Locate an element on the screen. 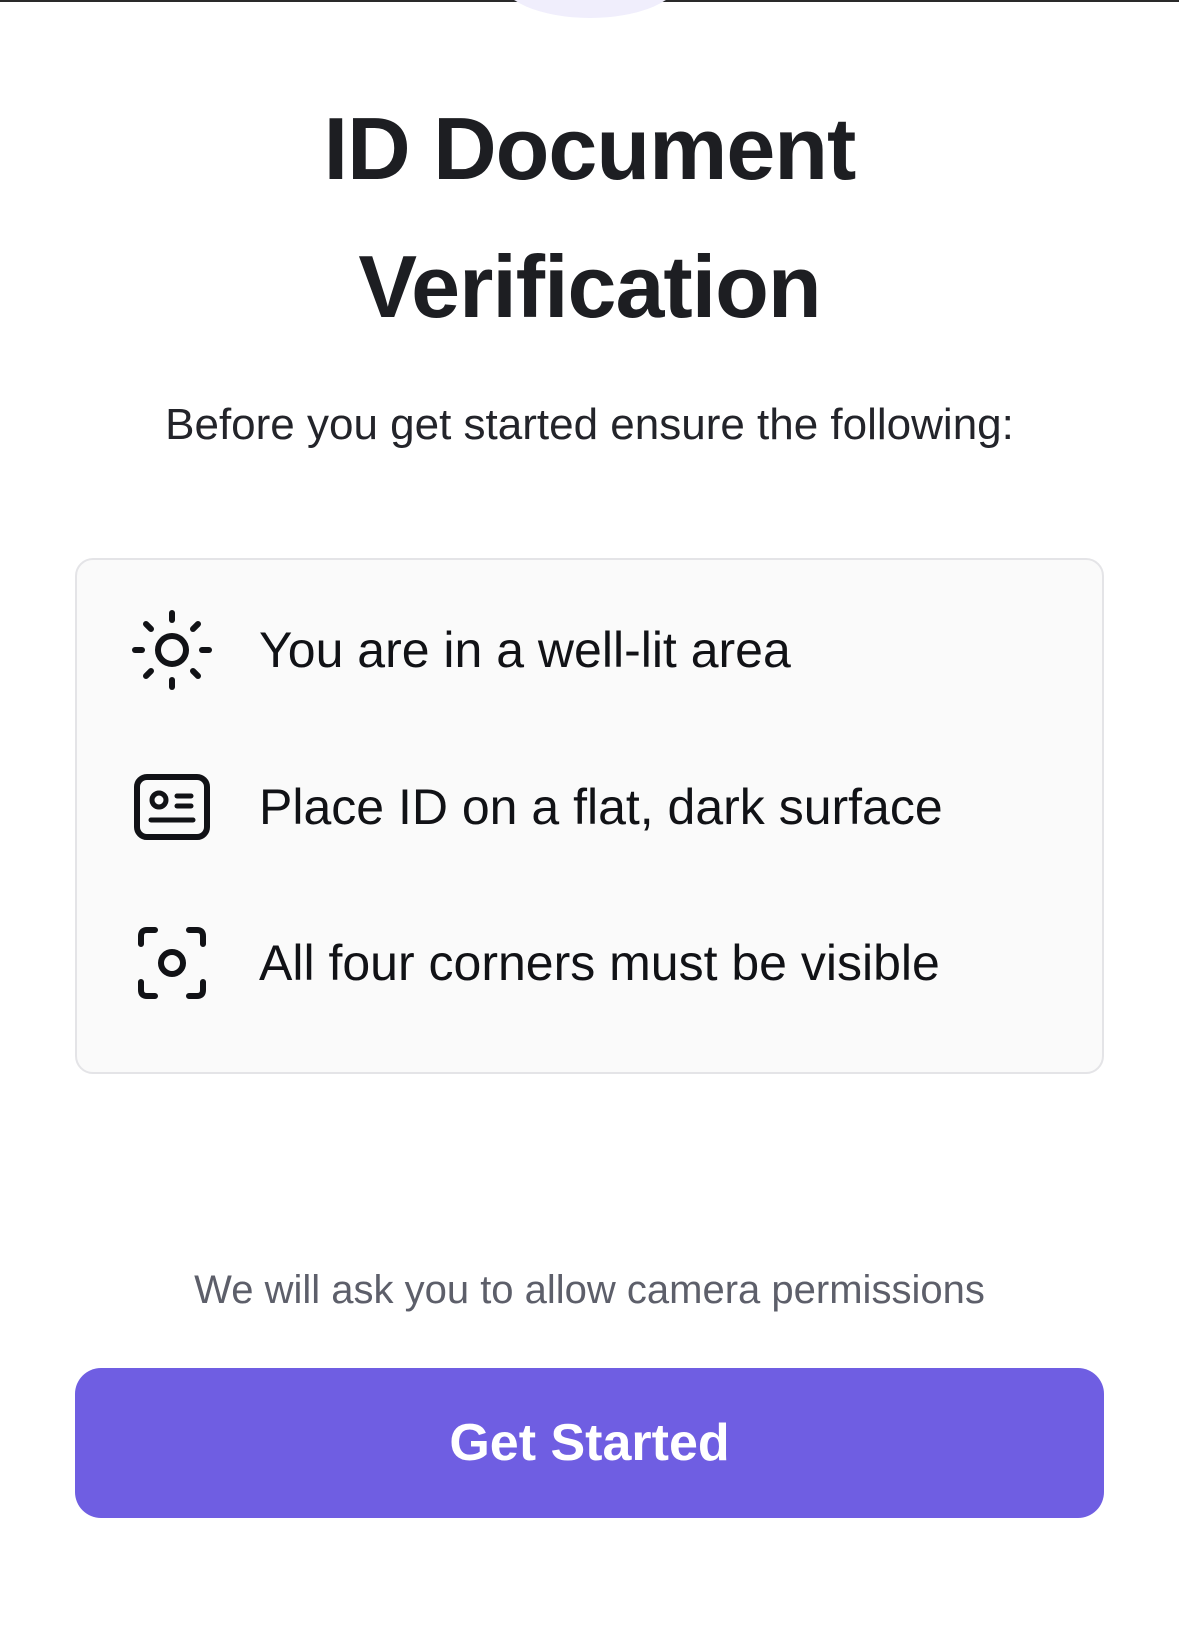 This screenshot has width=1179, height=1633. checklist-item-label: All four corners must be visible is located at coordinates (599, 963).